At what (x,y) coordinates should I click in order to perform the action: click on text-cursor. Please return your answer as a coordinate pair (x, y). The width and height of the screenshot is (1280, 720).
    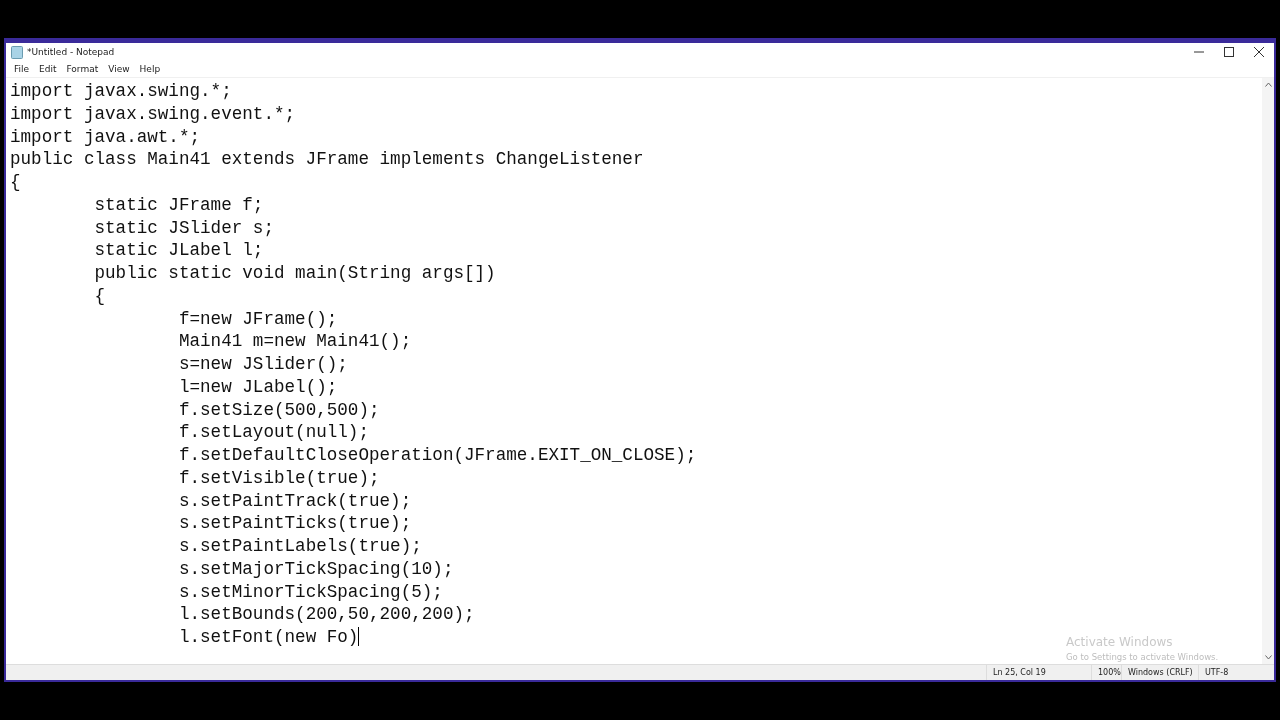
    Looking at the image, I should click on (359, 636).